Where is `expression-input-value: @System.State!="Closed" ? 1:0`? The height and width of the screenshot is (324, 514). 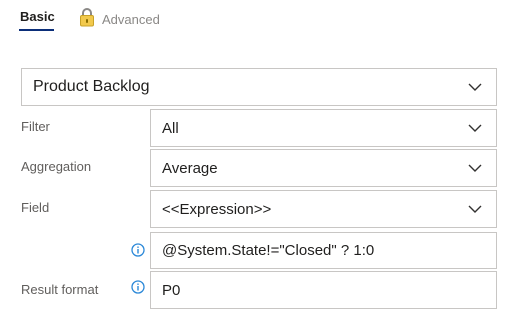 expression-input-value: @System.State!="Closed" ? 1:0 is located at coordinates (268, 250).